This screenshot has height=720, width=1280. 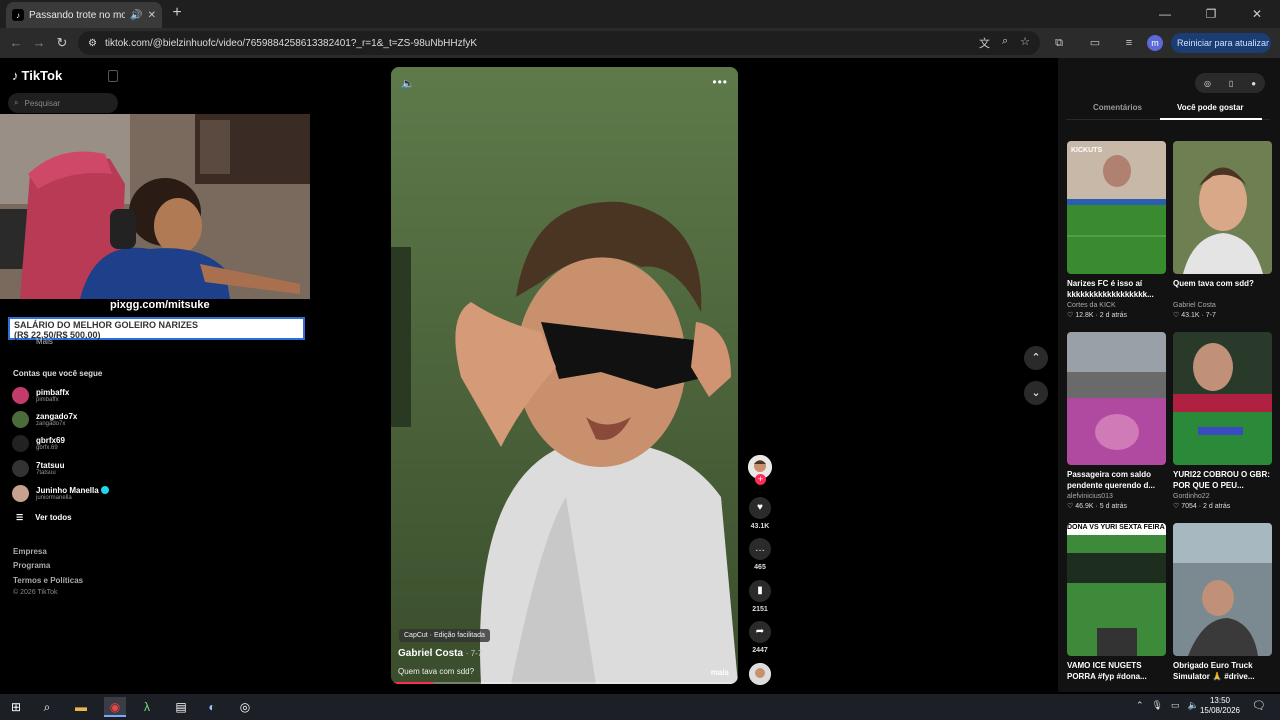 What do you see at coordinates (564, 683) in the screenshot?
I see `video-progress-bar` at bounding box center [564, 683].